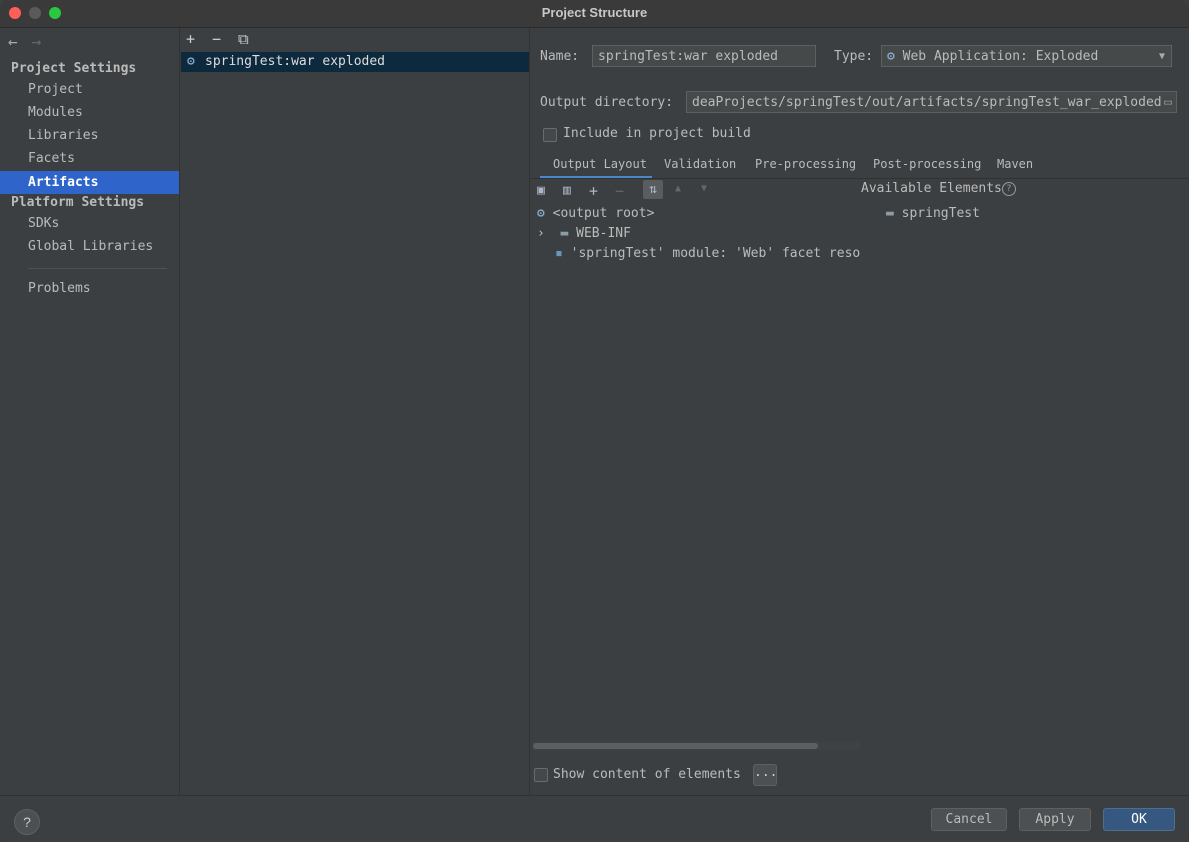 The image size is (1189, 842). I want to click on add-icon: +, so click(199, 39).